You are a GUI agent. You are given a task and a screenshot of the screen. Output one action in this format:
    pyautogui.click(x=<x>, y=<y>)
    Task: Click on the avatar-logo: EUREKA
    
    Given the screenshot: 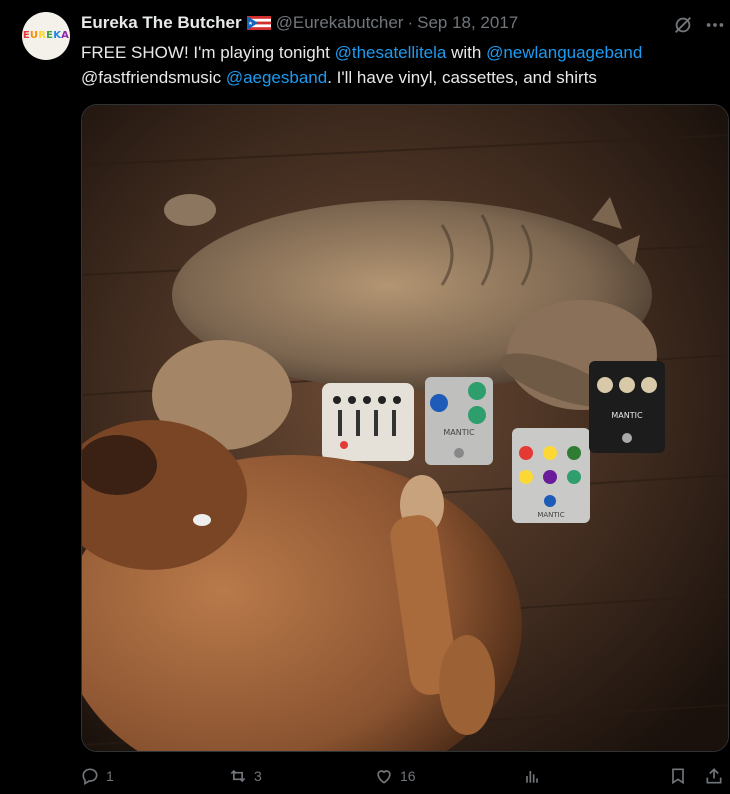 What is the action you would take?
    pyautogui.click(x=46, y=35)
    